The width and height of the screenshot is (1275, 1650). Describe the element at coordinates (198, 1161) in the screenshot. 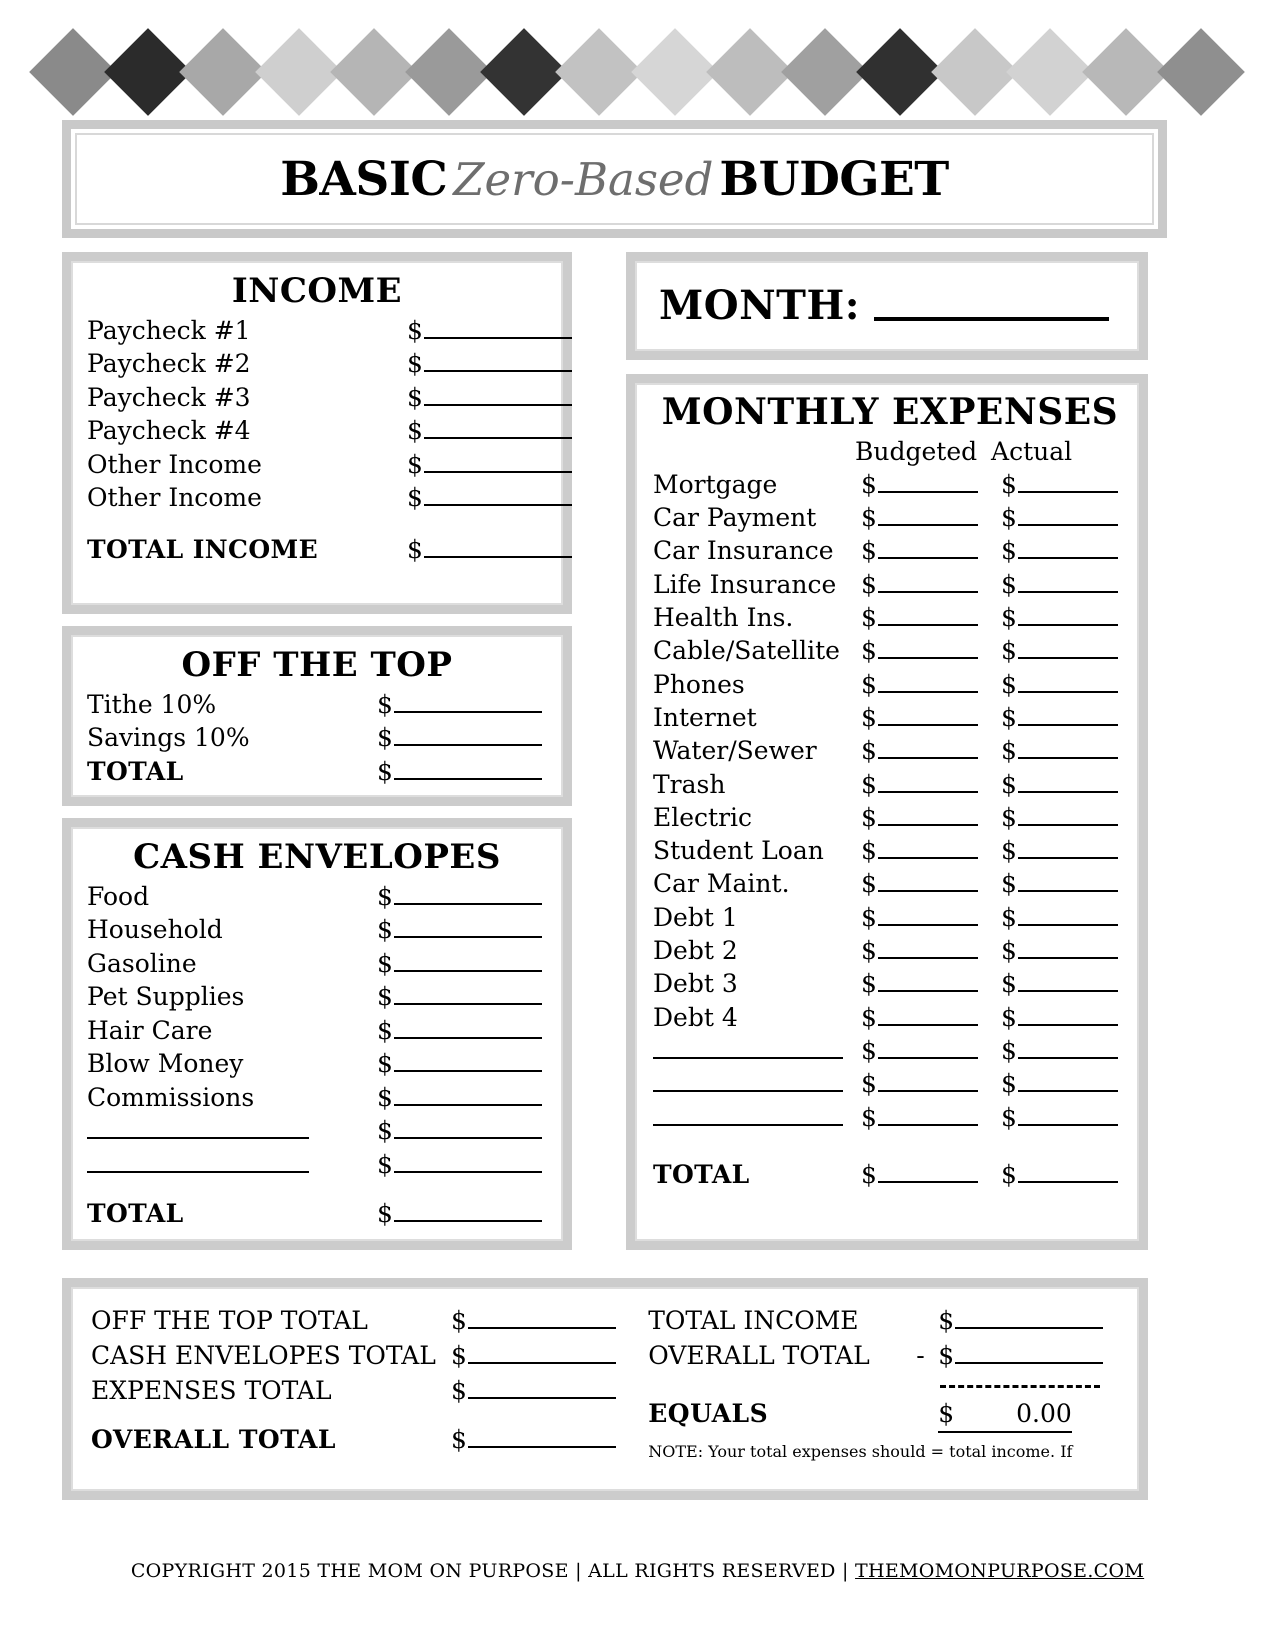

I see `custom-label-input-line` at that location.